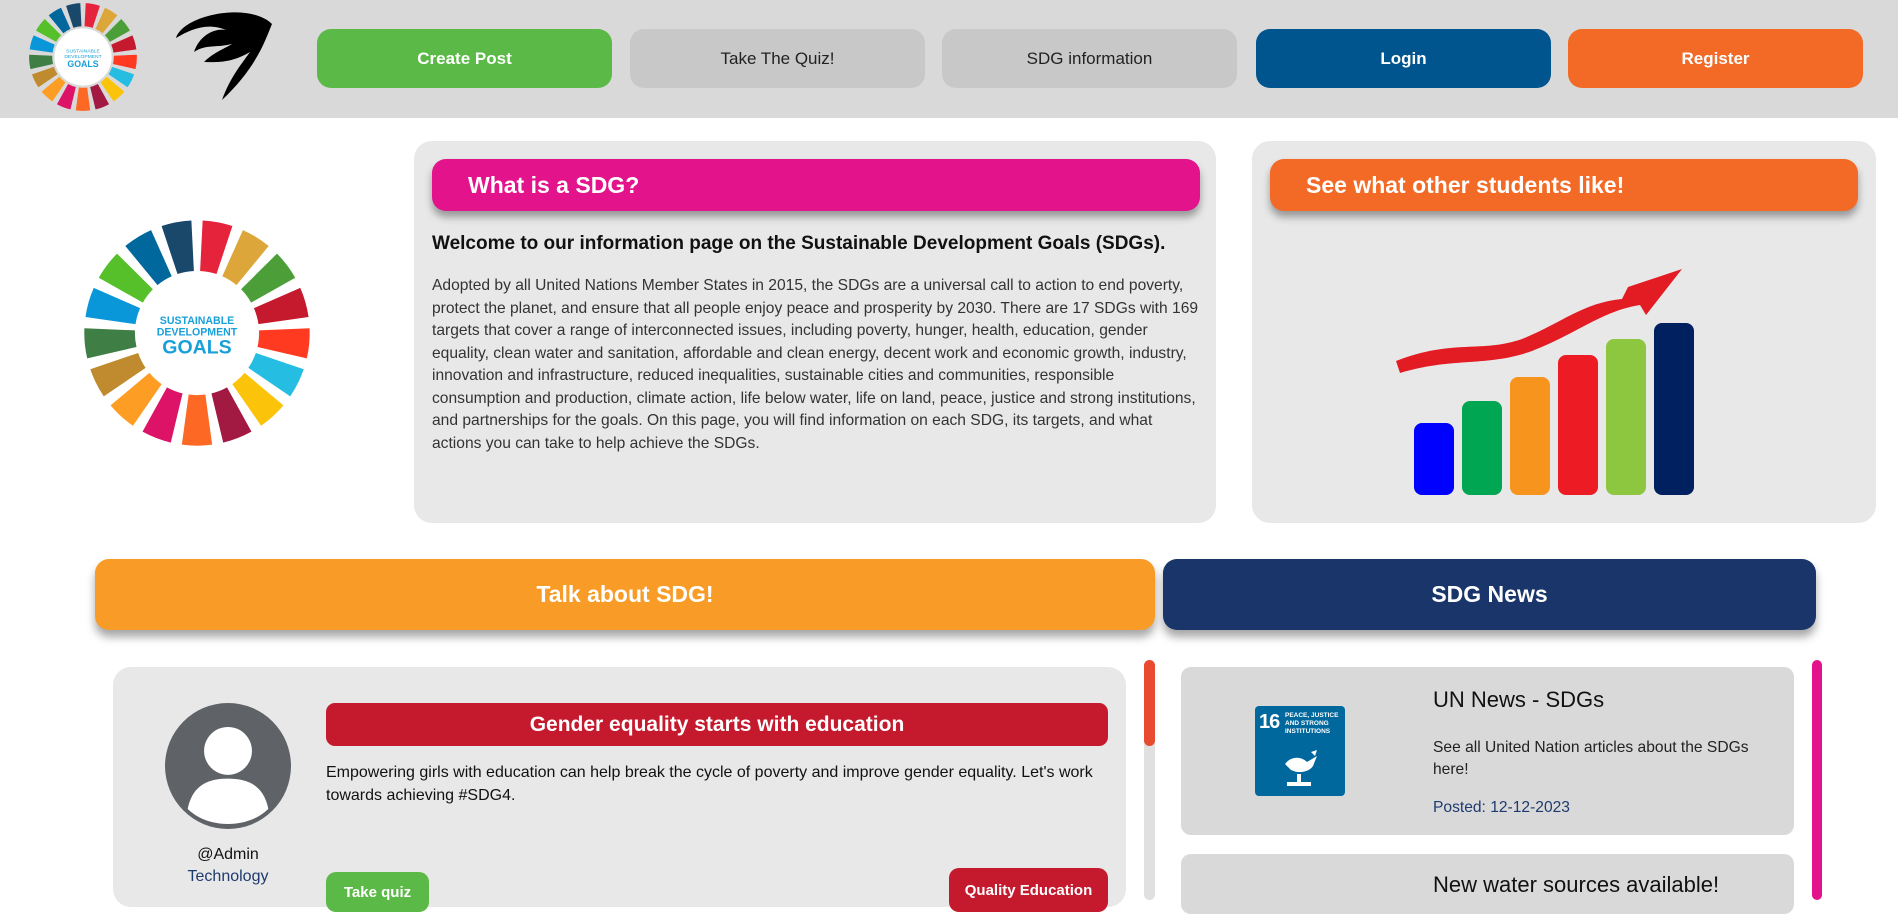 Image resolution: width=1898 pixels, height=914 pixels. Describe the element at coordinates (228, 855) in the screenshot. I see `post-username: @Admin` at that location.